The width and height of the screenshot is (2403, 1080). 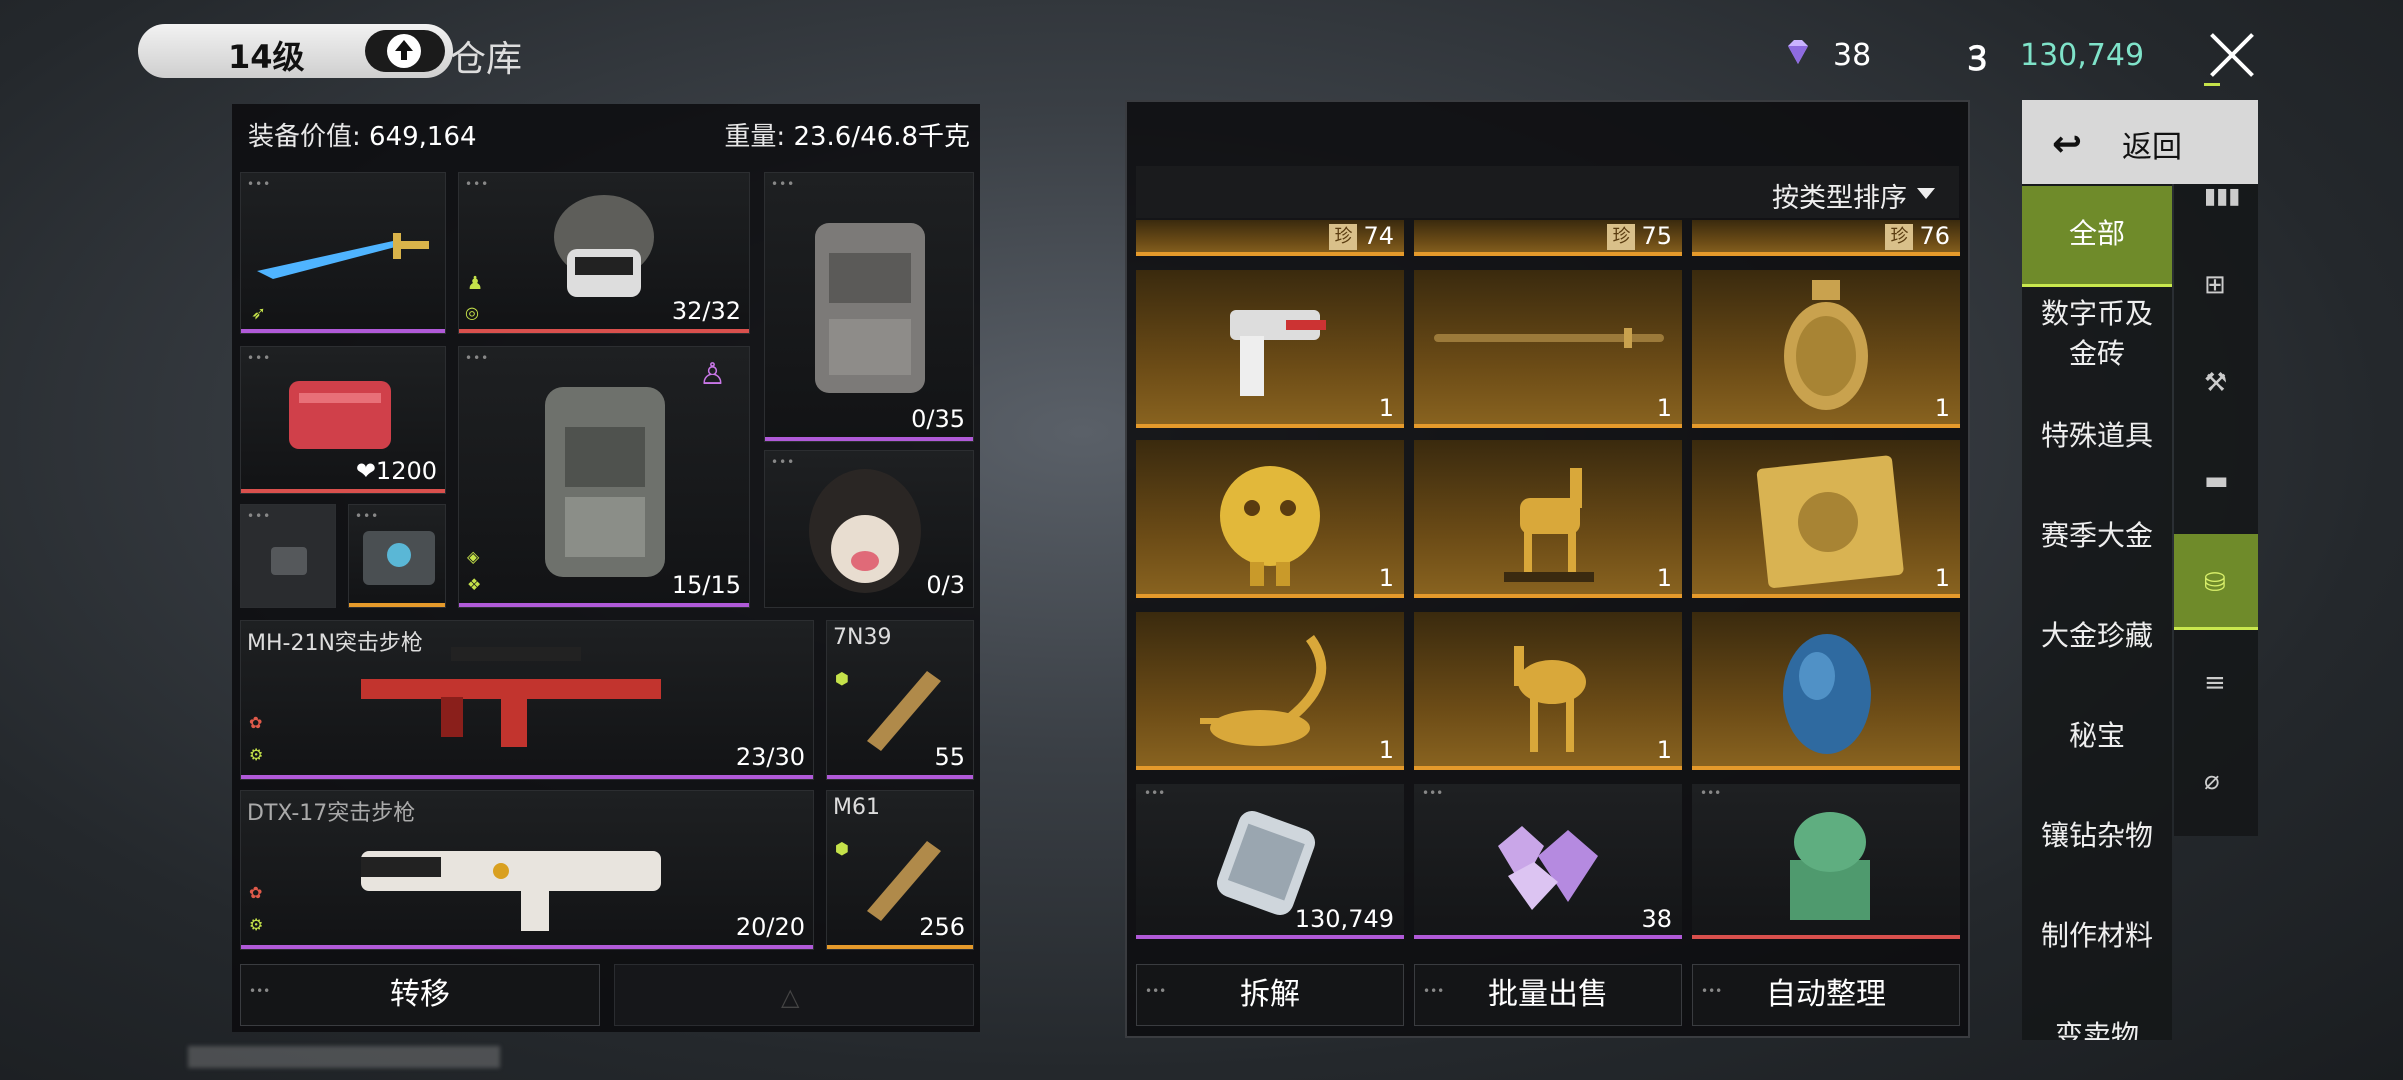 What do you see at coordinates (2097, 836) in the screenshot?
I see `category-diamond-misc: 镶钻杂物` at bounding box center [2097, 836].